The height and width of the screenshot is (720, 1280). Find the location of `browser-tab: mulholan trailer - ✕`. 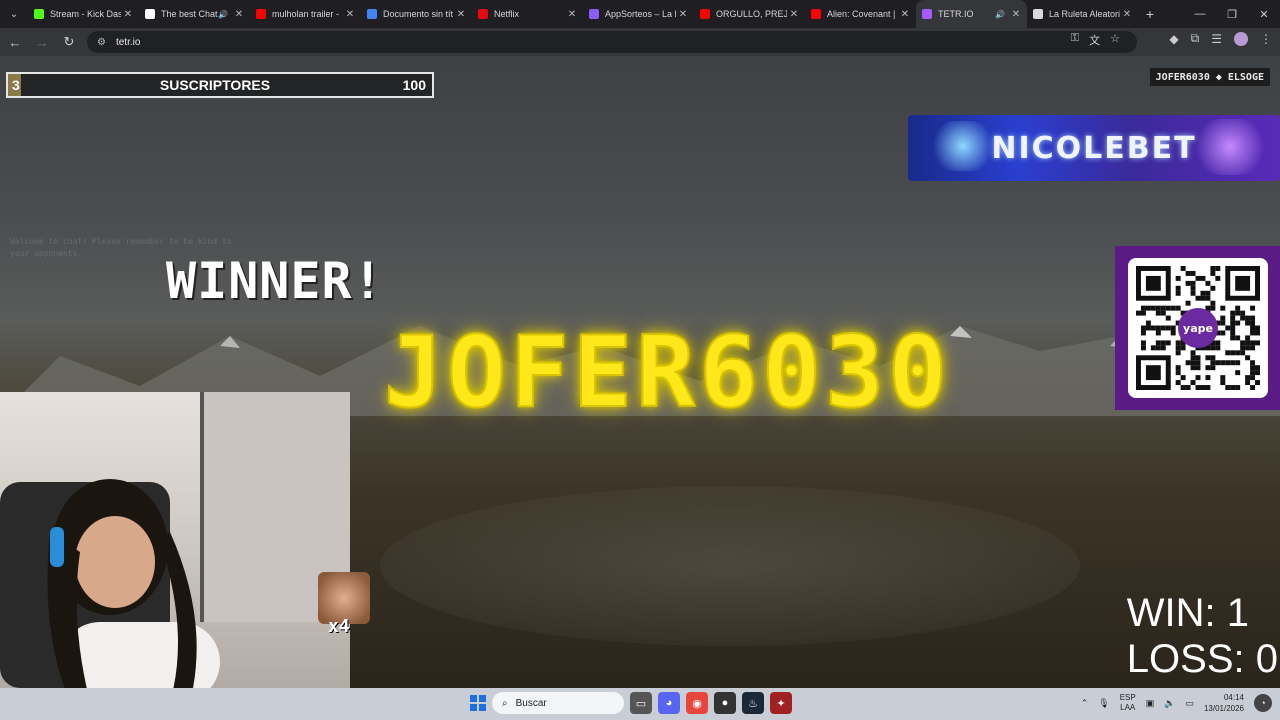

browser-tab: mulholan trailer - ✕ is located at coordinates (305, 14).